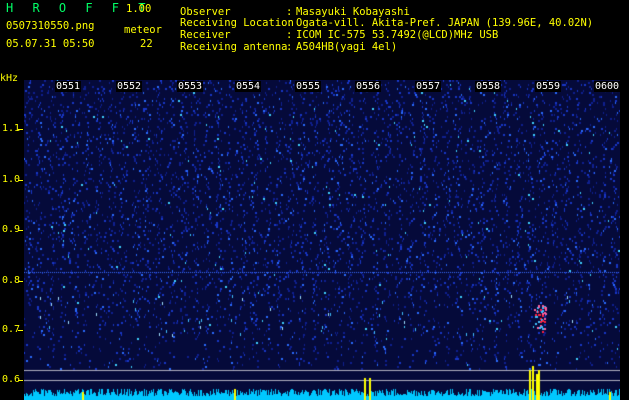  Describe the element at coordinates (289, 47) in the screenshot. I see `antenna-sep: :` at that location.